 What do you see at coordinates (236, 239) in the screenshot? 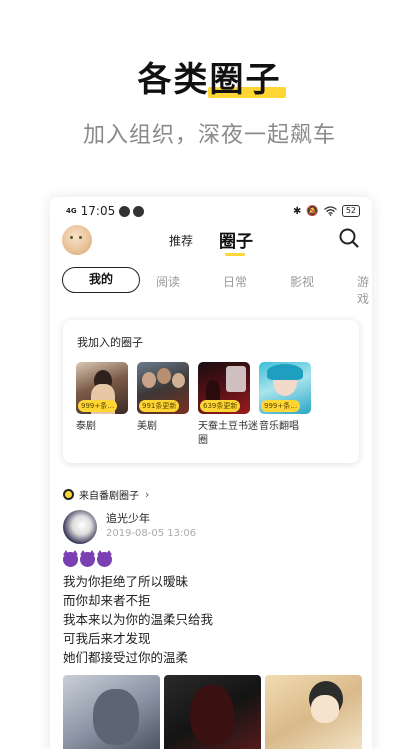
I see `tab-circles: 圈子` at bounding box center [236, 239].